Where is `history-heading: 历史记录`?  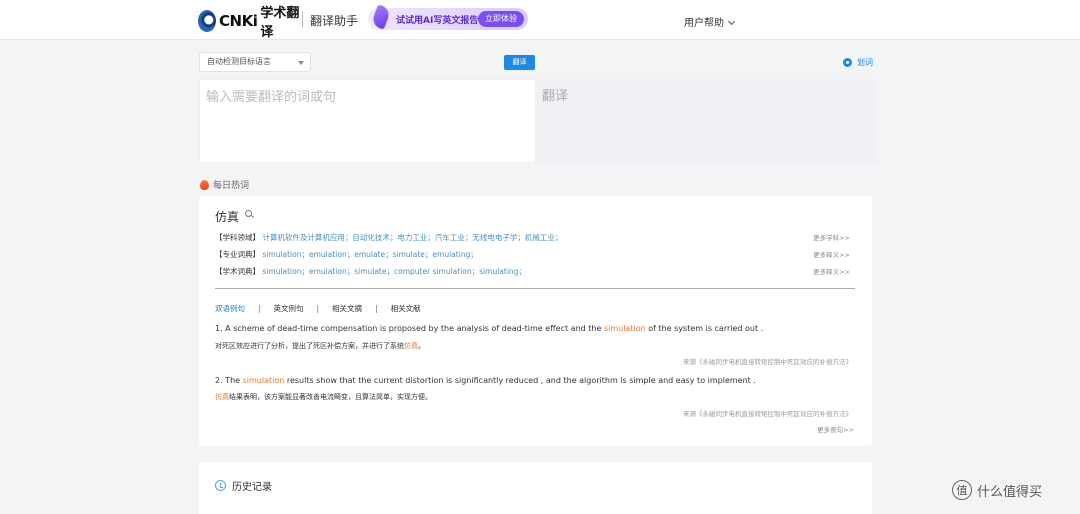
history-heading: 历史记录 is located at coordinates (243, 485).